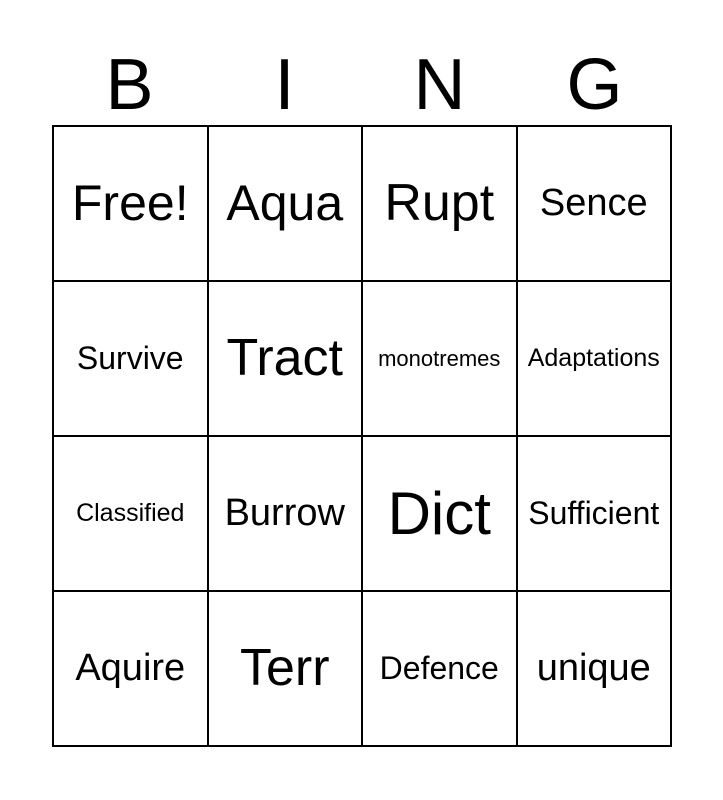  I want to click on bingo-cell: Dict, so click(440, 514).